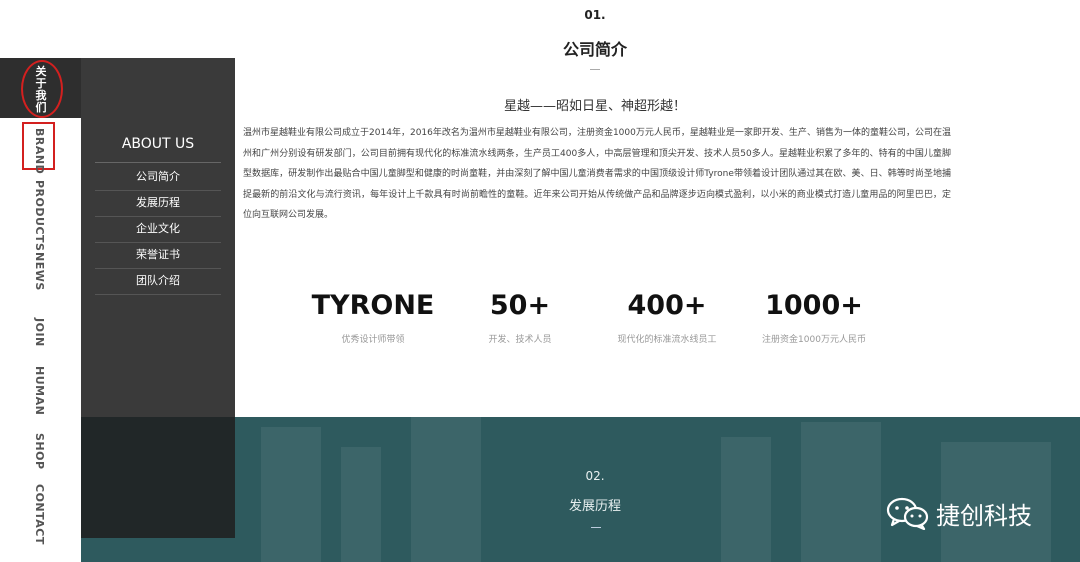 This screenshot has width=1080, height=562. I want to click on about-menu-culture: 企业文化, so click(158, 230).